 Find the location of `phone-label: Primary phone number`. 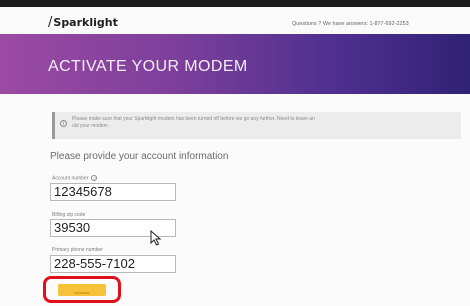

phone-label: Primary phone number is located at coordinates (77, 250).